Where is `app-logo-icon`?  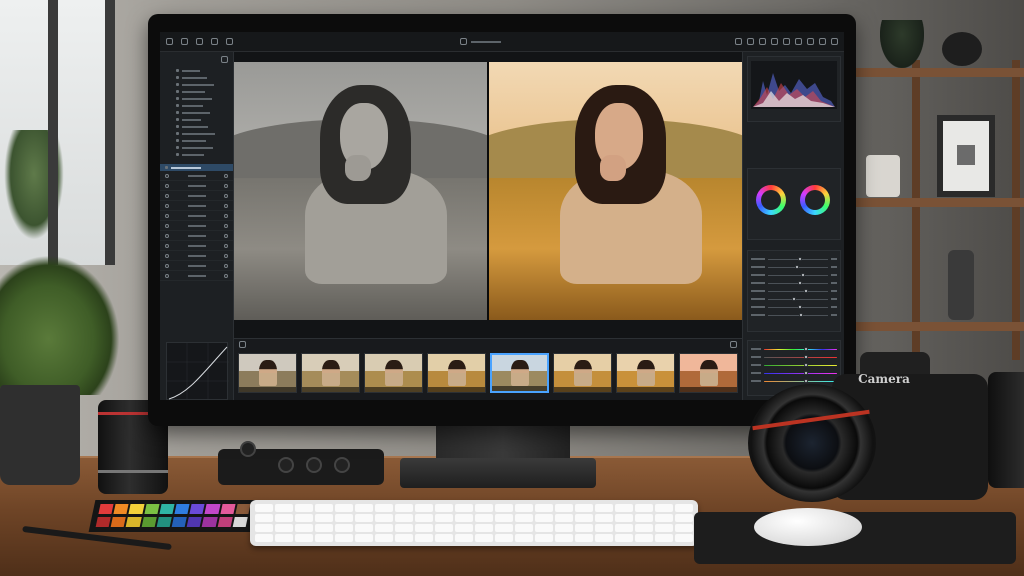
app-logo-icon is located at coordinates (169, 41).